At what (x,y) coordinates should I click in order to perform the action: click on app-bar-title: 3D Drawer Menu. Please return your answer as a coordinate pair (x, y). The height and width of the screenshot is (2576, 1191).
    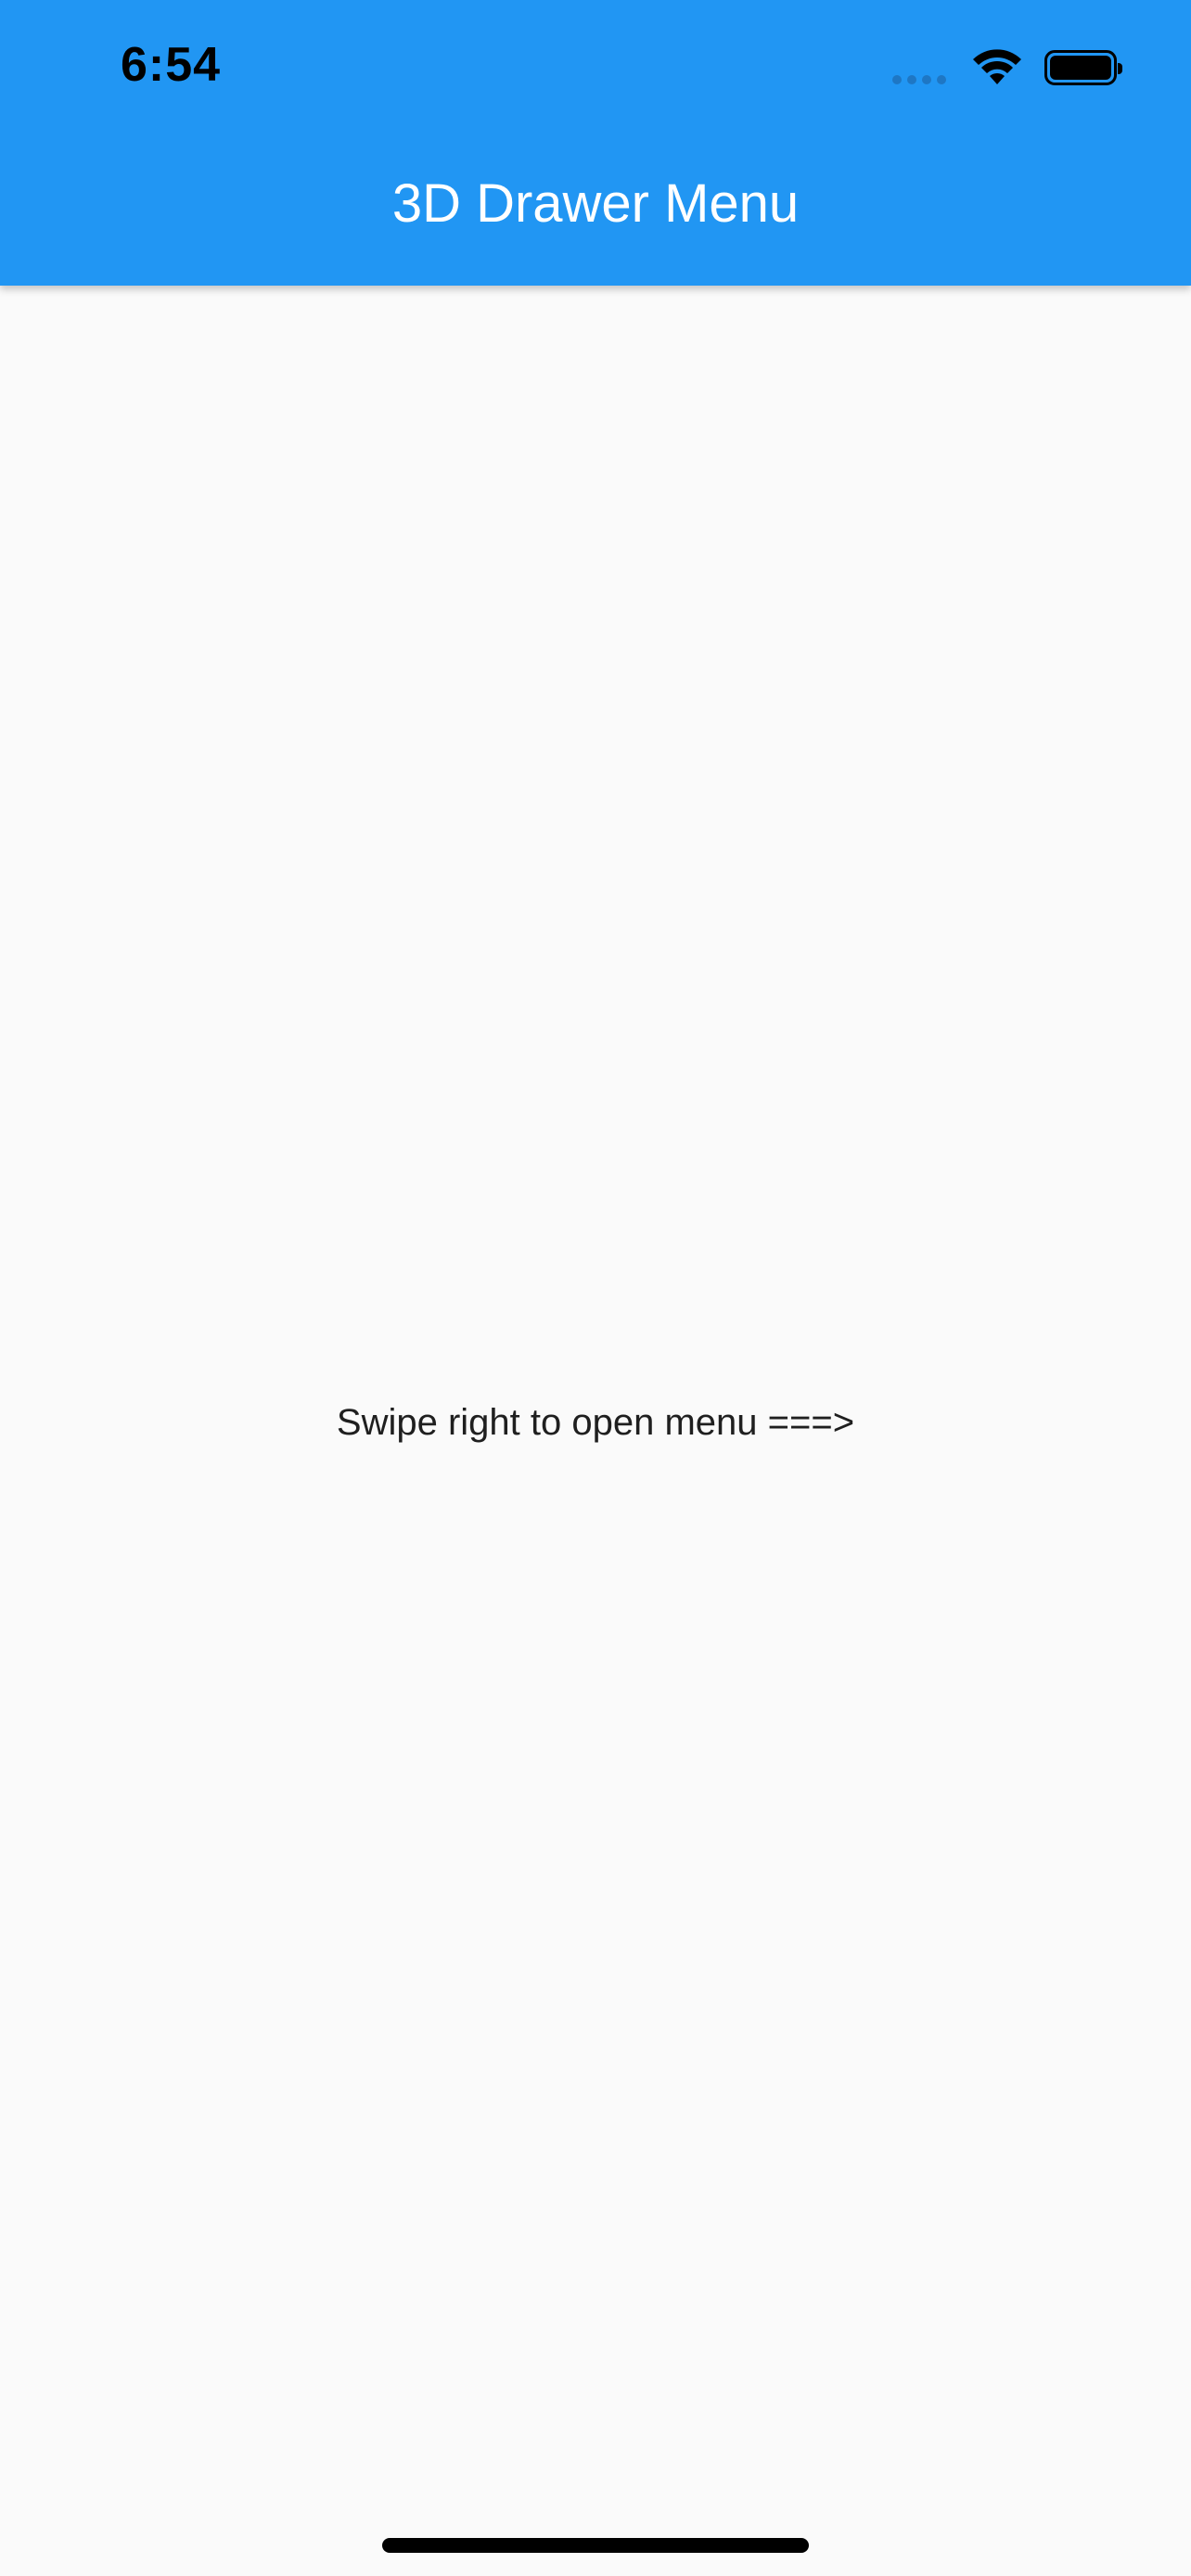
    Looking at the image, I should click on (595, 203).